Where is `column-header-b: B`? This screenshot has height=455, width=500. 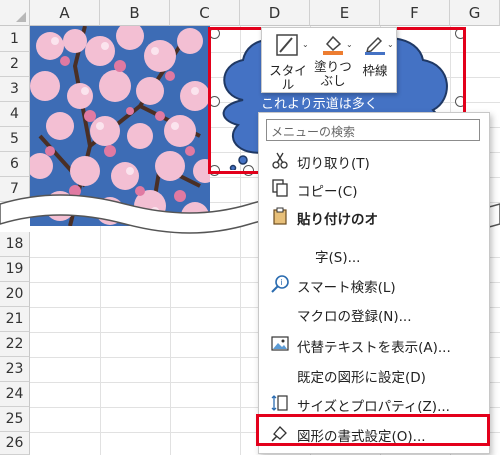 column-header-b: B is located at coordinates (135, 13).